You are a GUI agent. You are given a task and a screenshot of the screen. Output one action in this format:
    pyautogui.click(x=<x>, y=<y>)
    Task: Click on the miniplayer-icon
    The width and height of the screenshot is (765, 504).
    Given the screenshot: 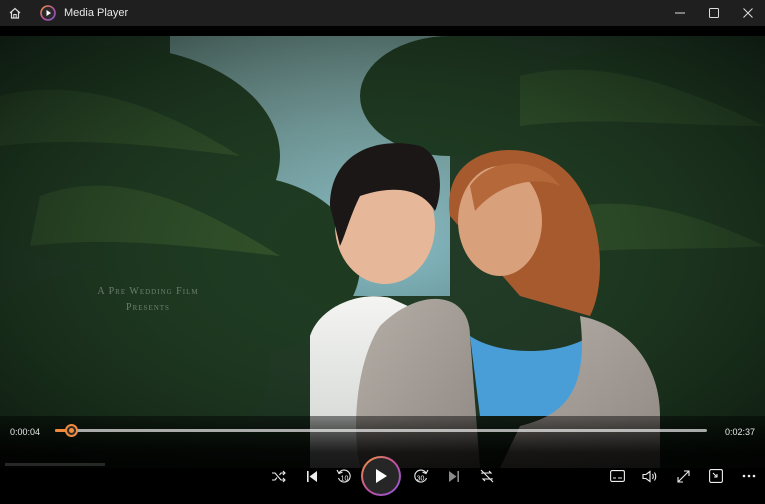 What is the action you would take?
    pyautogui.click(x=716, y=476)
    